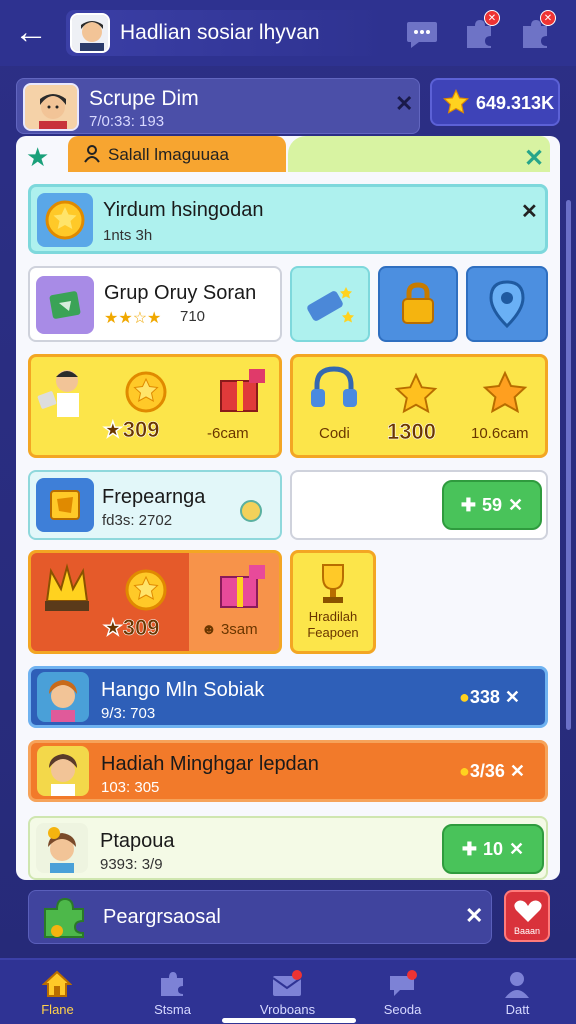 The width and height of the screenshot is (576, 1024). I want to click on card-subtitle: 1nts 3h, so click(128, 235).